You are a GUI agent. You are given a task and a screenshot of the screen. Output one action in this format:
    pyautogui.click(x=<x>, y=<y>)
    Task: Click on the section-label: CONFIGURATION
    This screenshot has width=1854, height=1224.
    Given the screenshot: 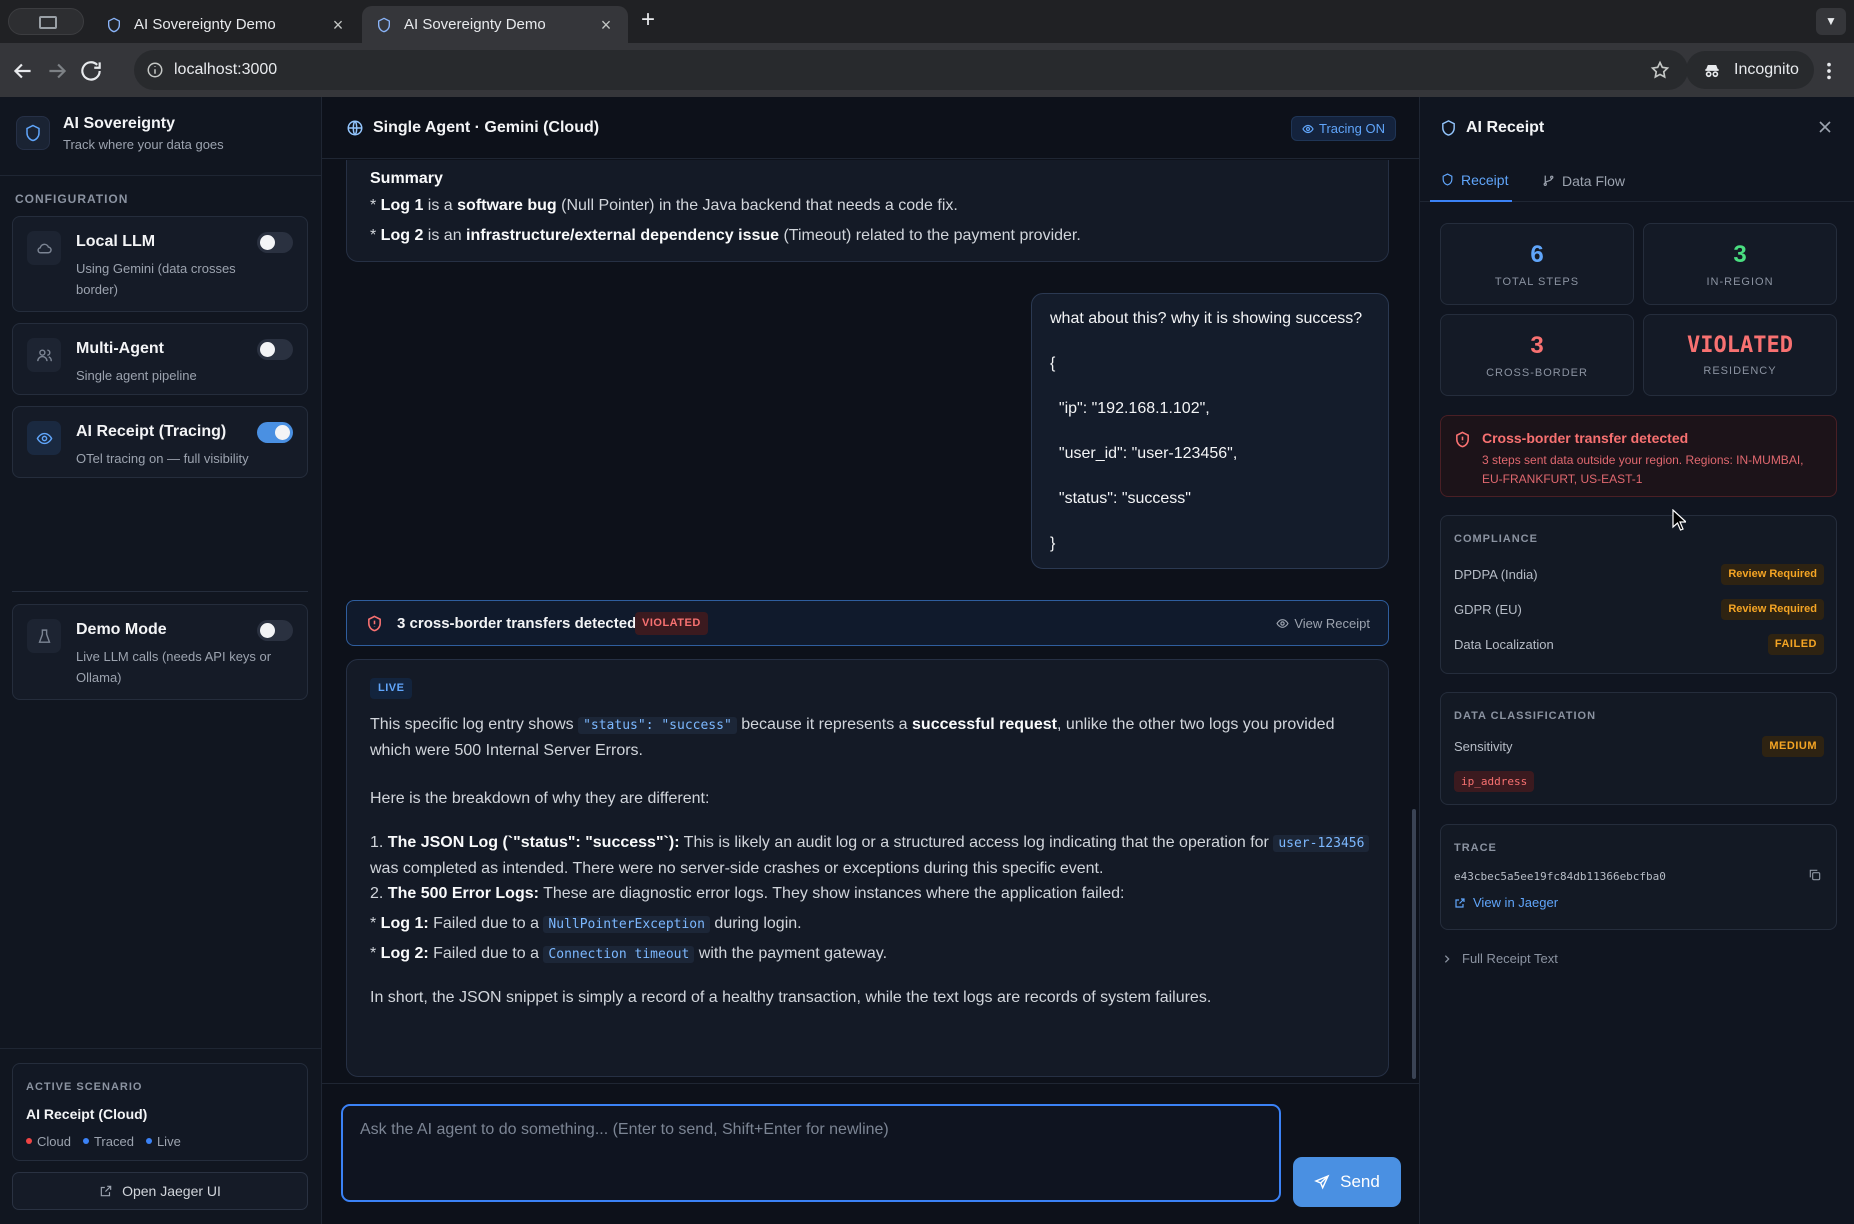 What is the action you would take?
    pyautogui.click(x=72, y=199)
    